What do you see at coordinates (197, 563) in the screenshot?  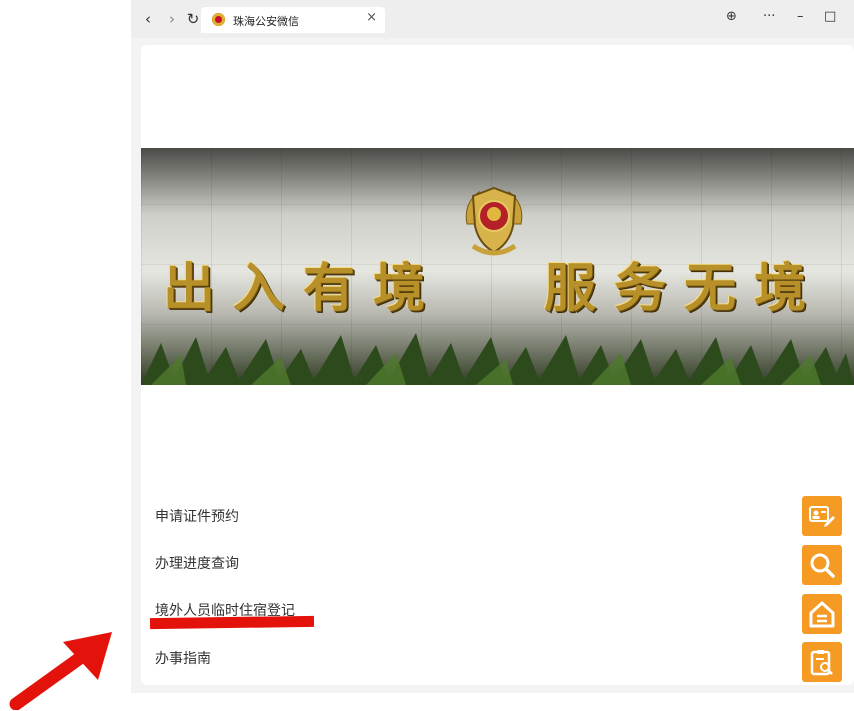 I see `menu-item-progress-query: 办理进度查询` at bounding box center [197, 563].